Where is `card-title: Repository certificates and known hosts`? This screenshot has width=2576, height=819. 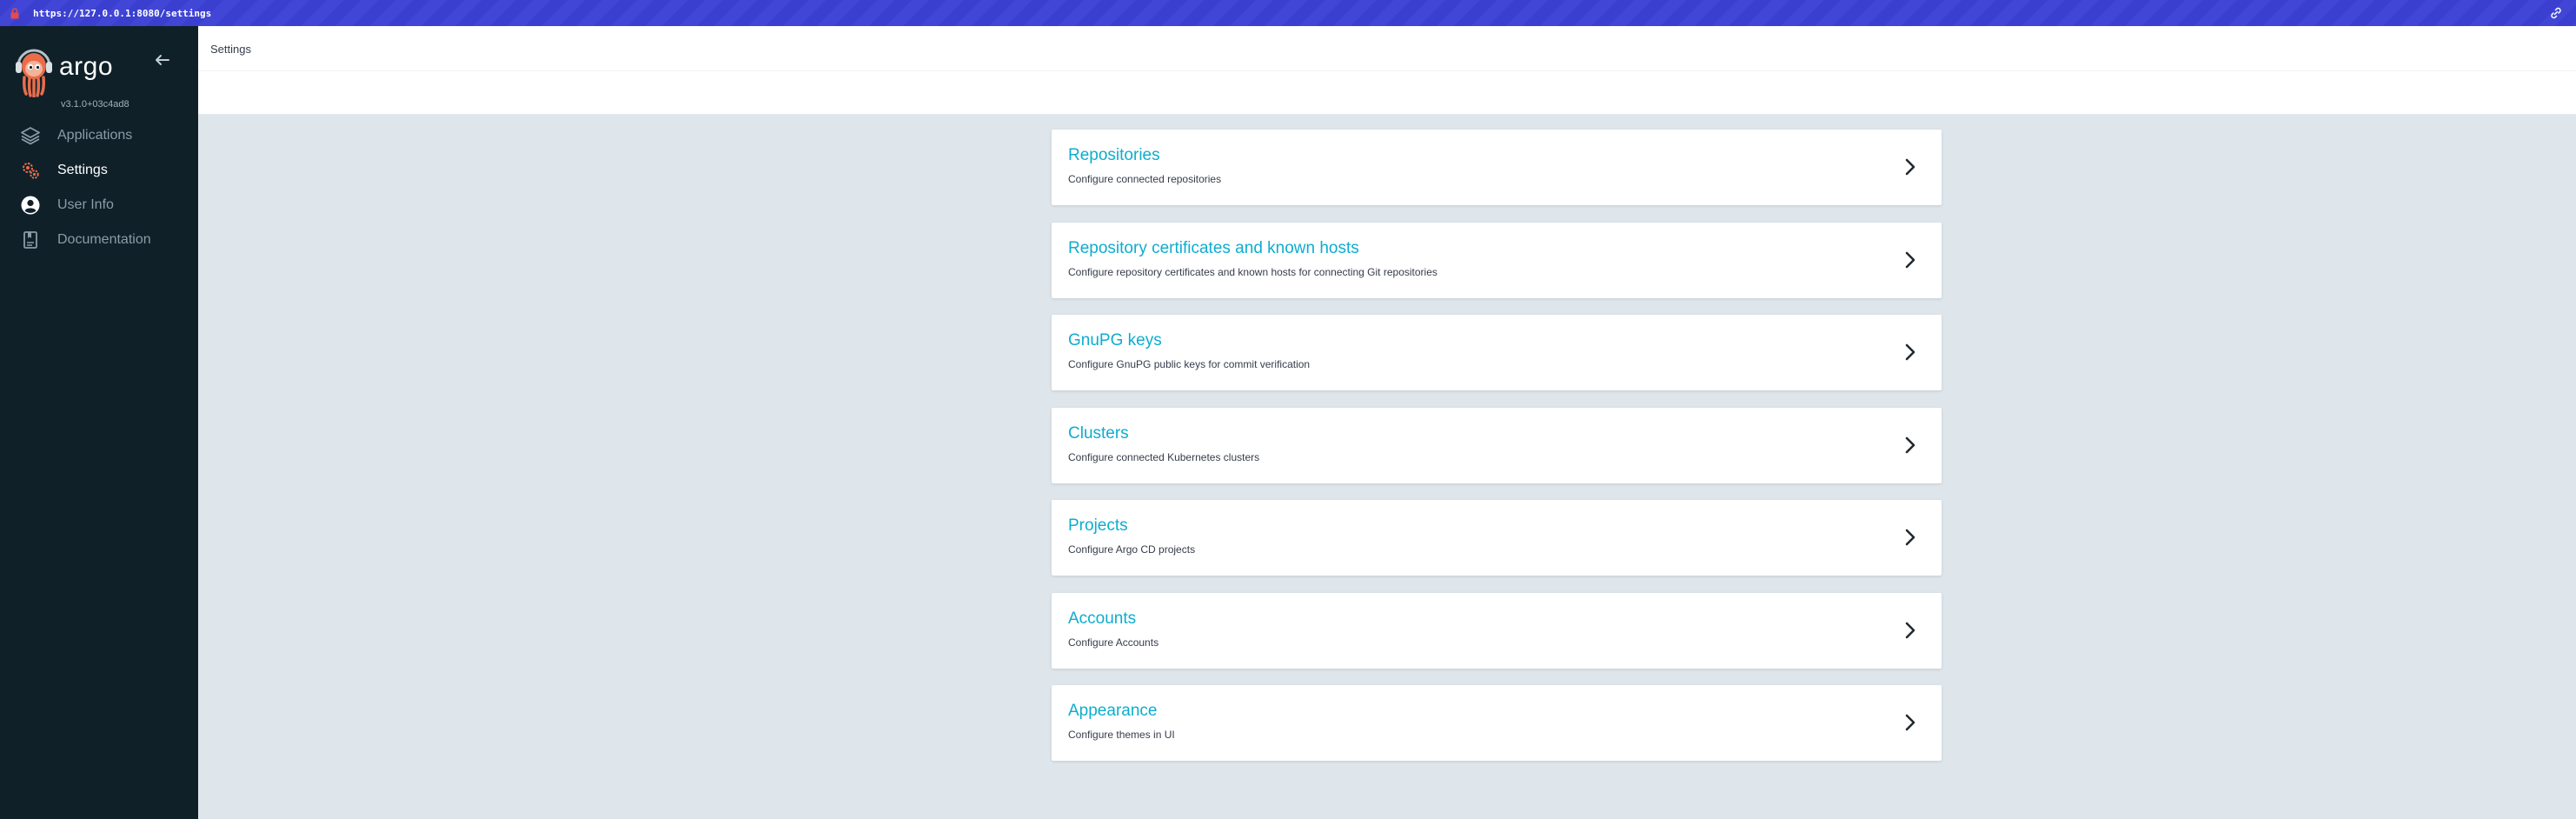
card-title: Repository certificates and known hosts is located at coordinates (1213, 248).